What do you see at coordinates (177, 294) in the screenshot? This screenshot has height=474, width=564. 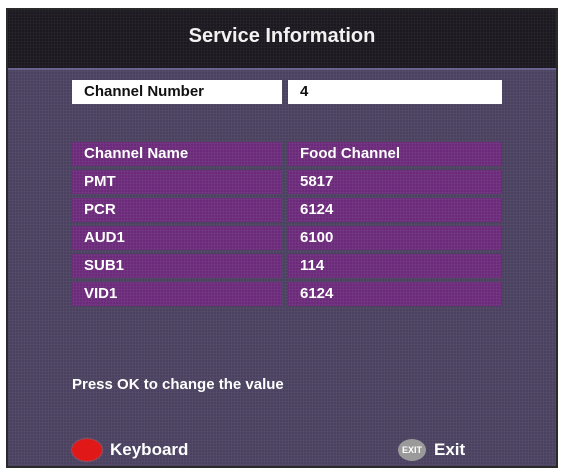 I see `row-label: VID1` at bounding box center [177, 294].